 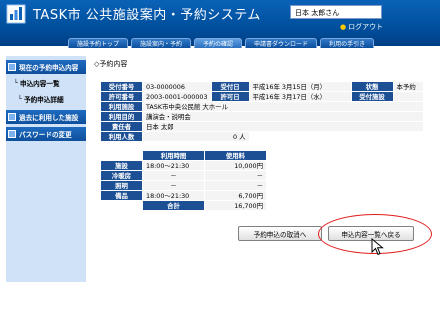 What do you see at coordinates (121, 165) in the screenshot?
I see `row-label: 施設` at bounding box center [121, 165].